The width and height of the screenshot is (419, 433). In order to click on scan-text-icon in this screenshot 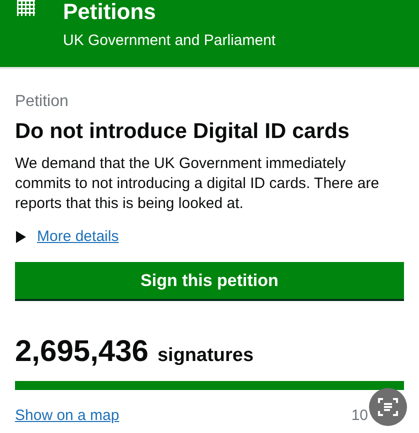, I will do `click(388, 407)`.